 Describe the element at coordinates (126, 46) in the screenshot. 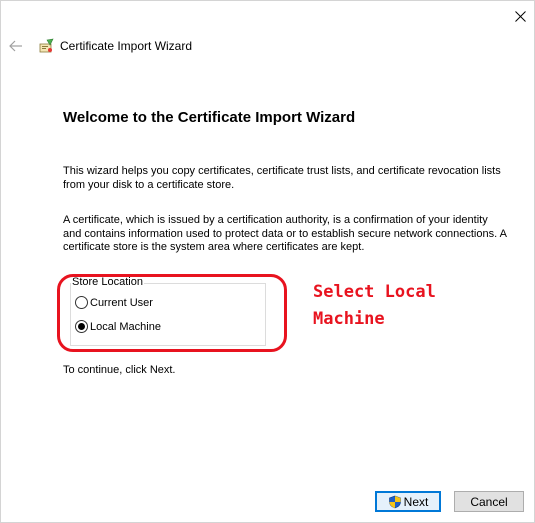

I see `wizard-title: Certificate Import Wizard` at that location.